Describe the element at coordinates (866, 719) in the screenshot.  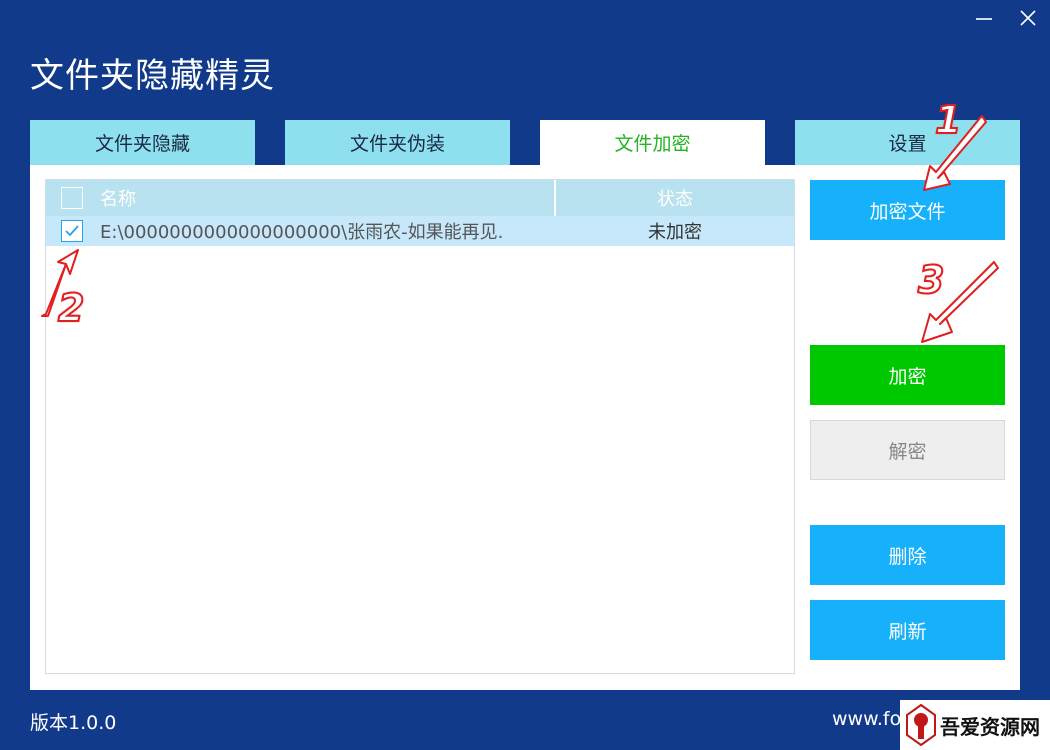
I see `website-link: www.fo` at that location.